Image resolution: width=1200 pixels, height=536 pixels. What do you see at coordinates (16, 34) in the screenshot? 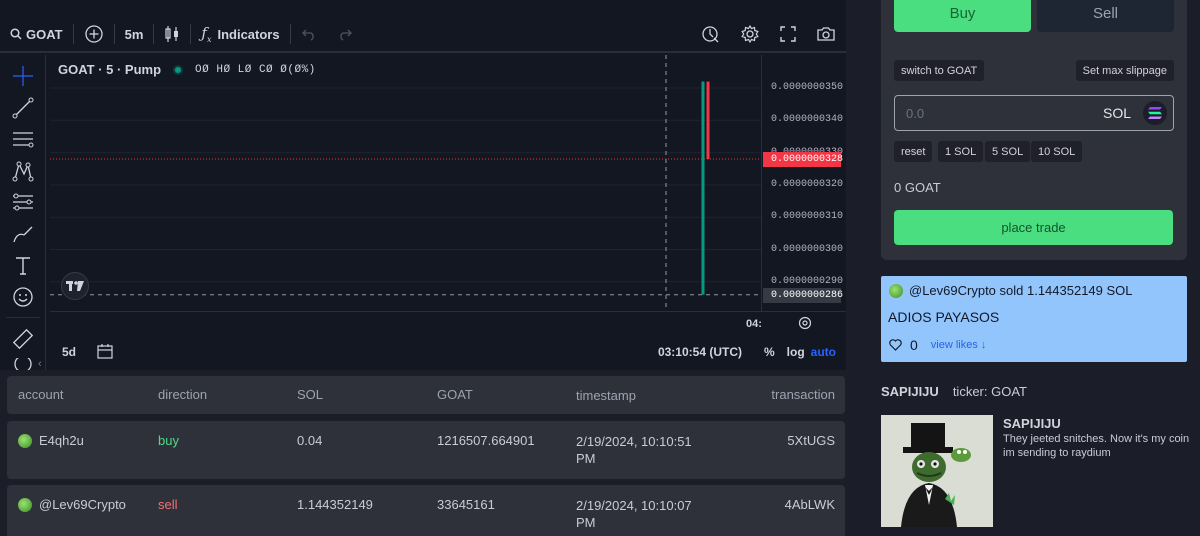
I see `search-icon` at bounding box center [16, 34].